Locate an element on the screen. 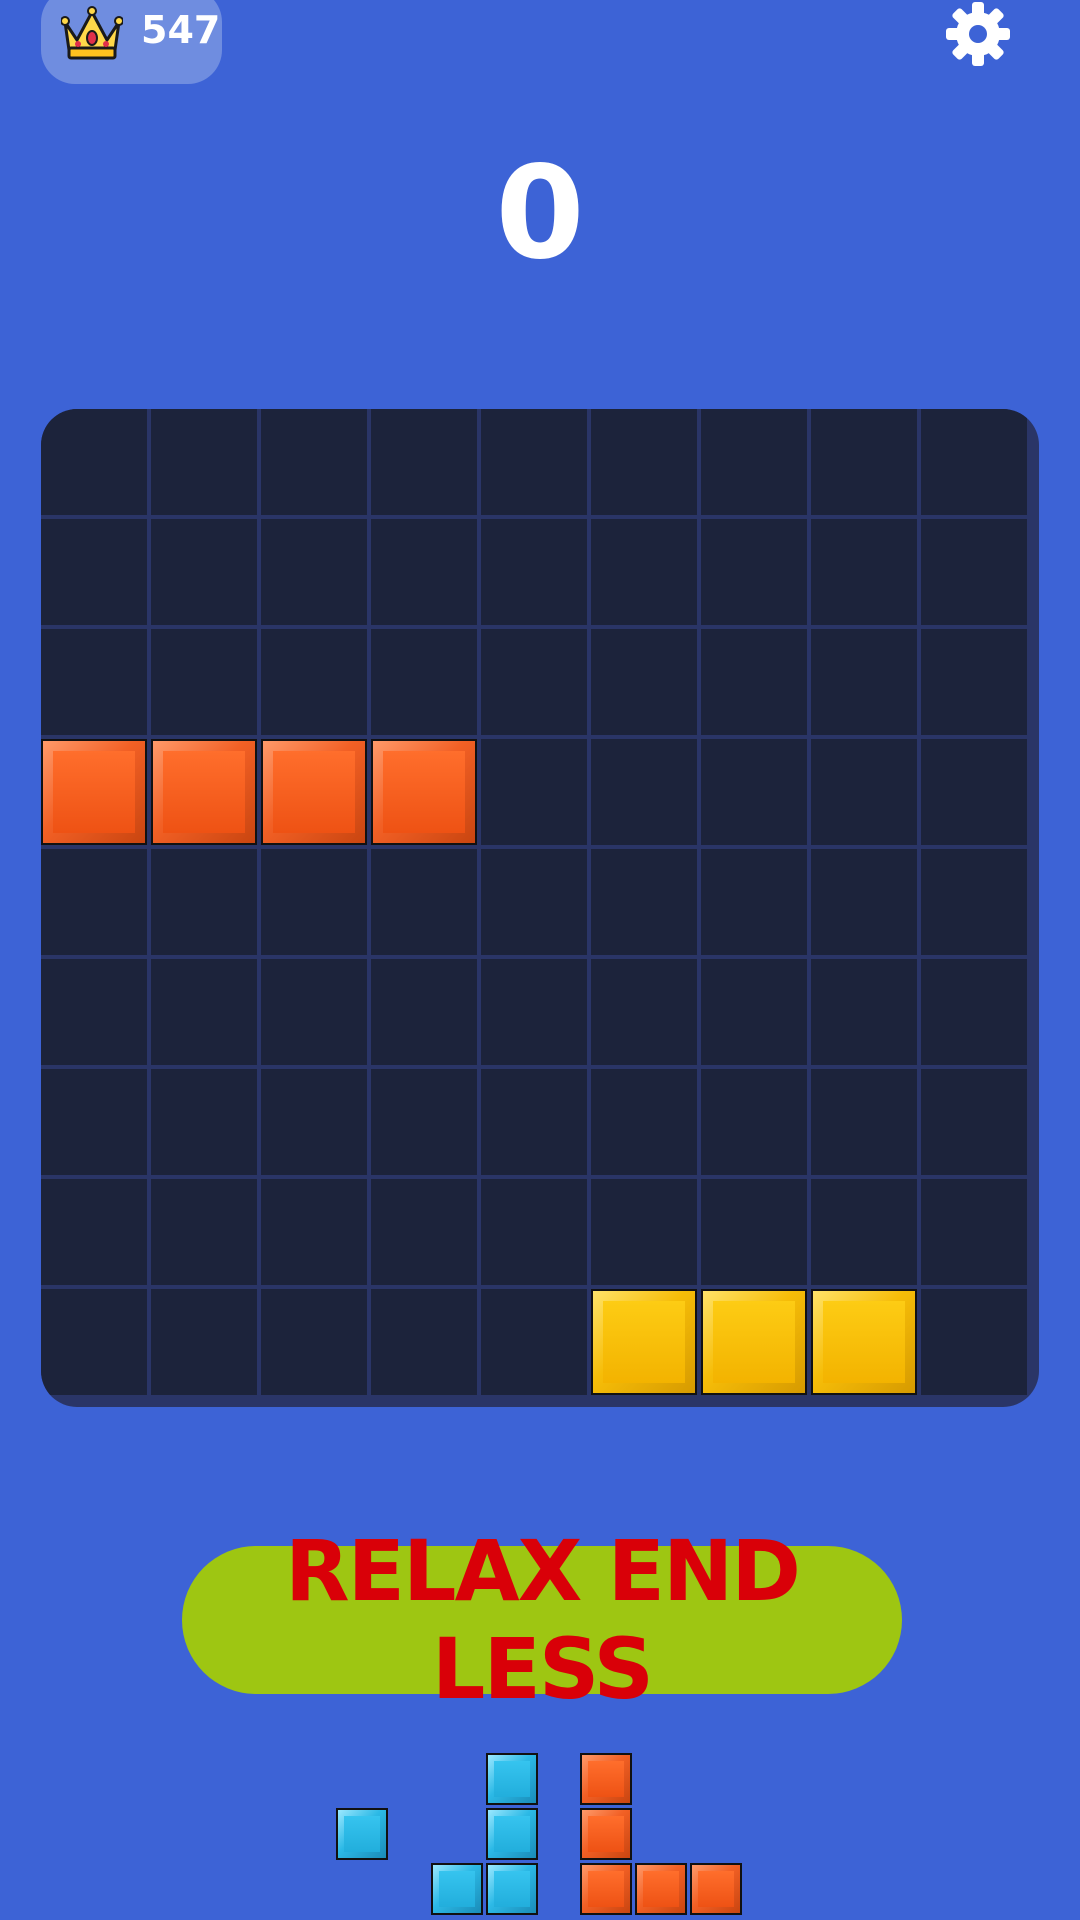 This screenshot has height=1920, width=1080. crown-icon is located at coordinates (92, 33).